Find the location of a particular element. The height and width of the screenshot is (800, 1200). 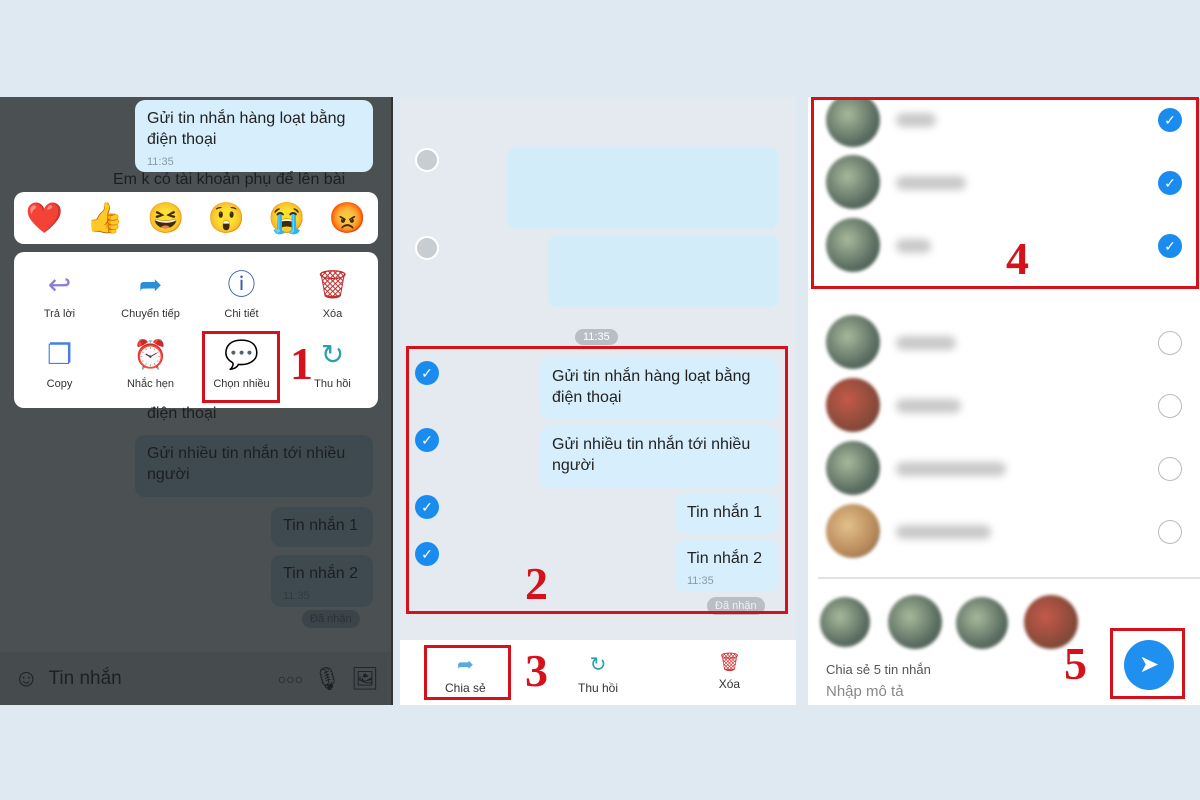

divider is located at coordinates (1009, 578).